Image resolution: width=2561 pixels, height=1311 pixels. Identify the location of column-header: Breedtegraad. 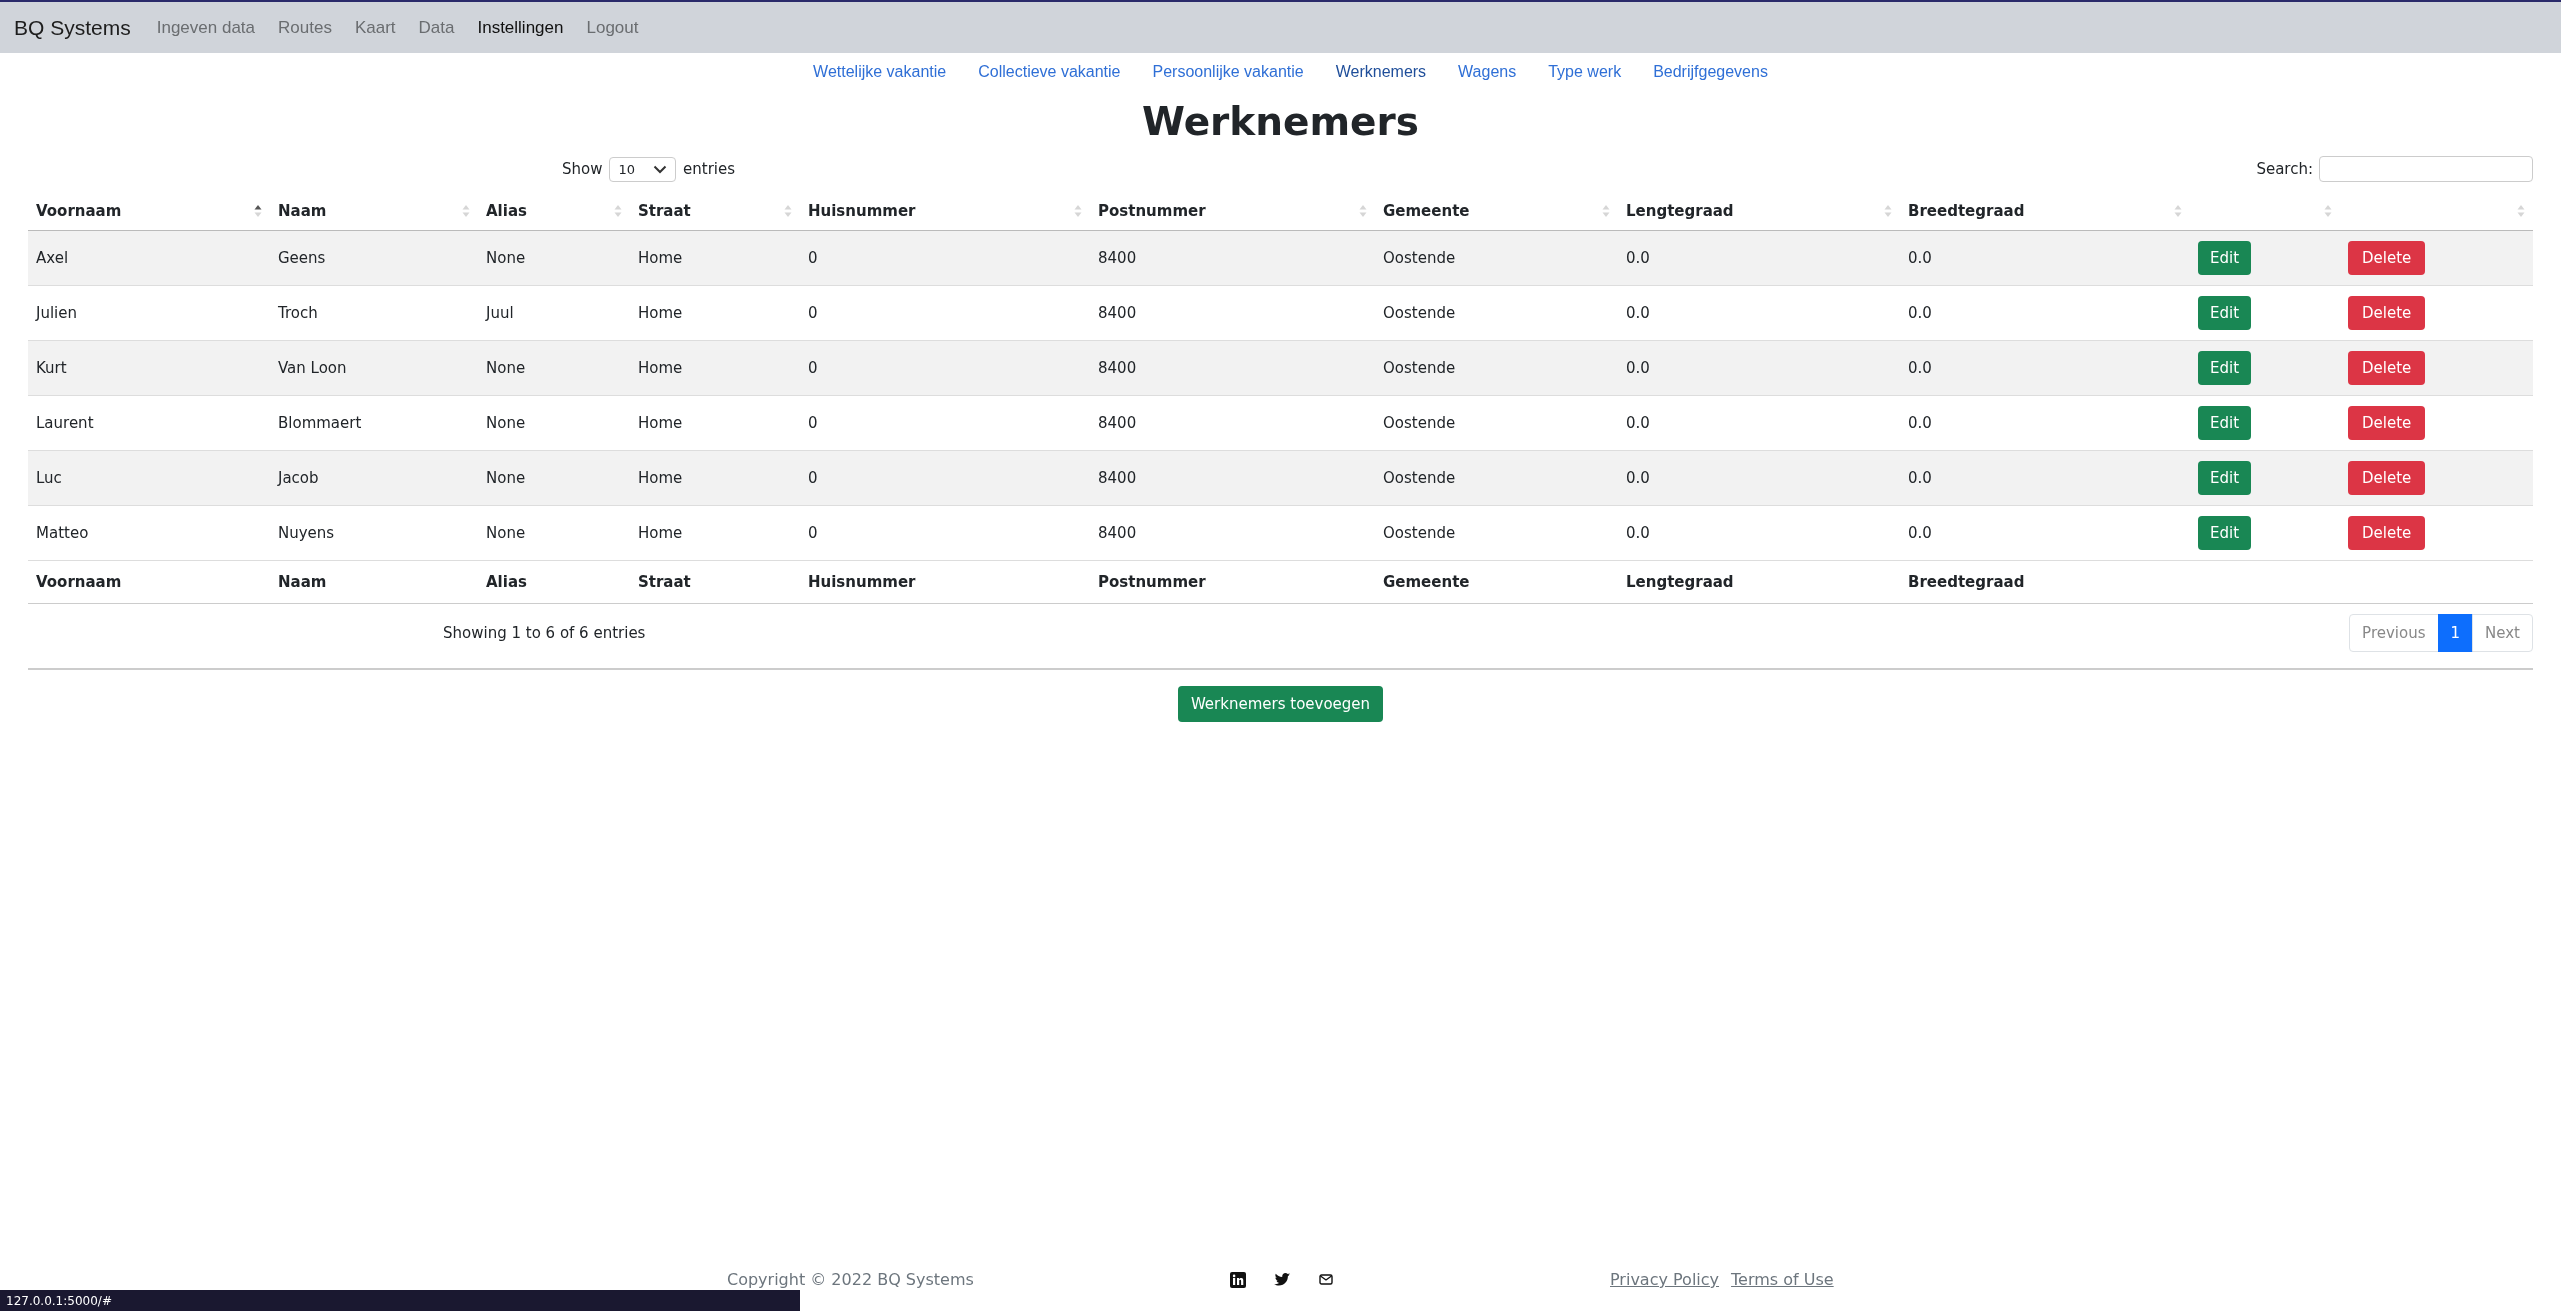
(2045, 211).